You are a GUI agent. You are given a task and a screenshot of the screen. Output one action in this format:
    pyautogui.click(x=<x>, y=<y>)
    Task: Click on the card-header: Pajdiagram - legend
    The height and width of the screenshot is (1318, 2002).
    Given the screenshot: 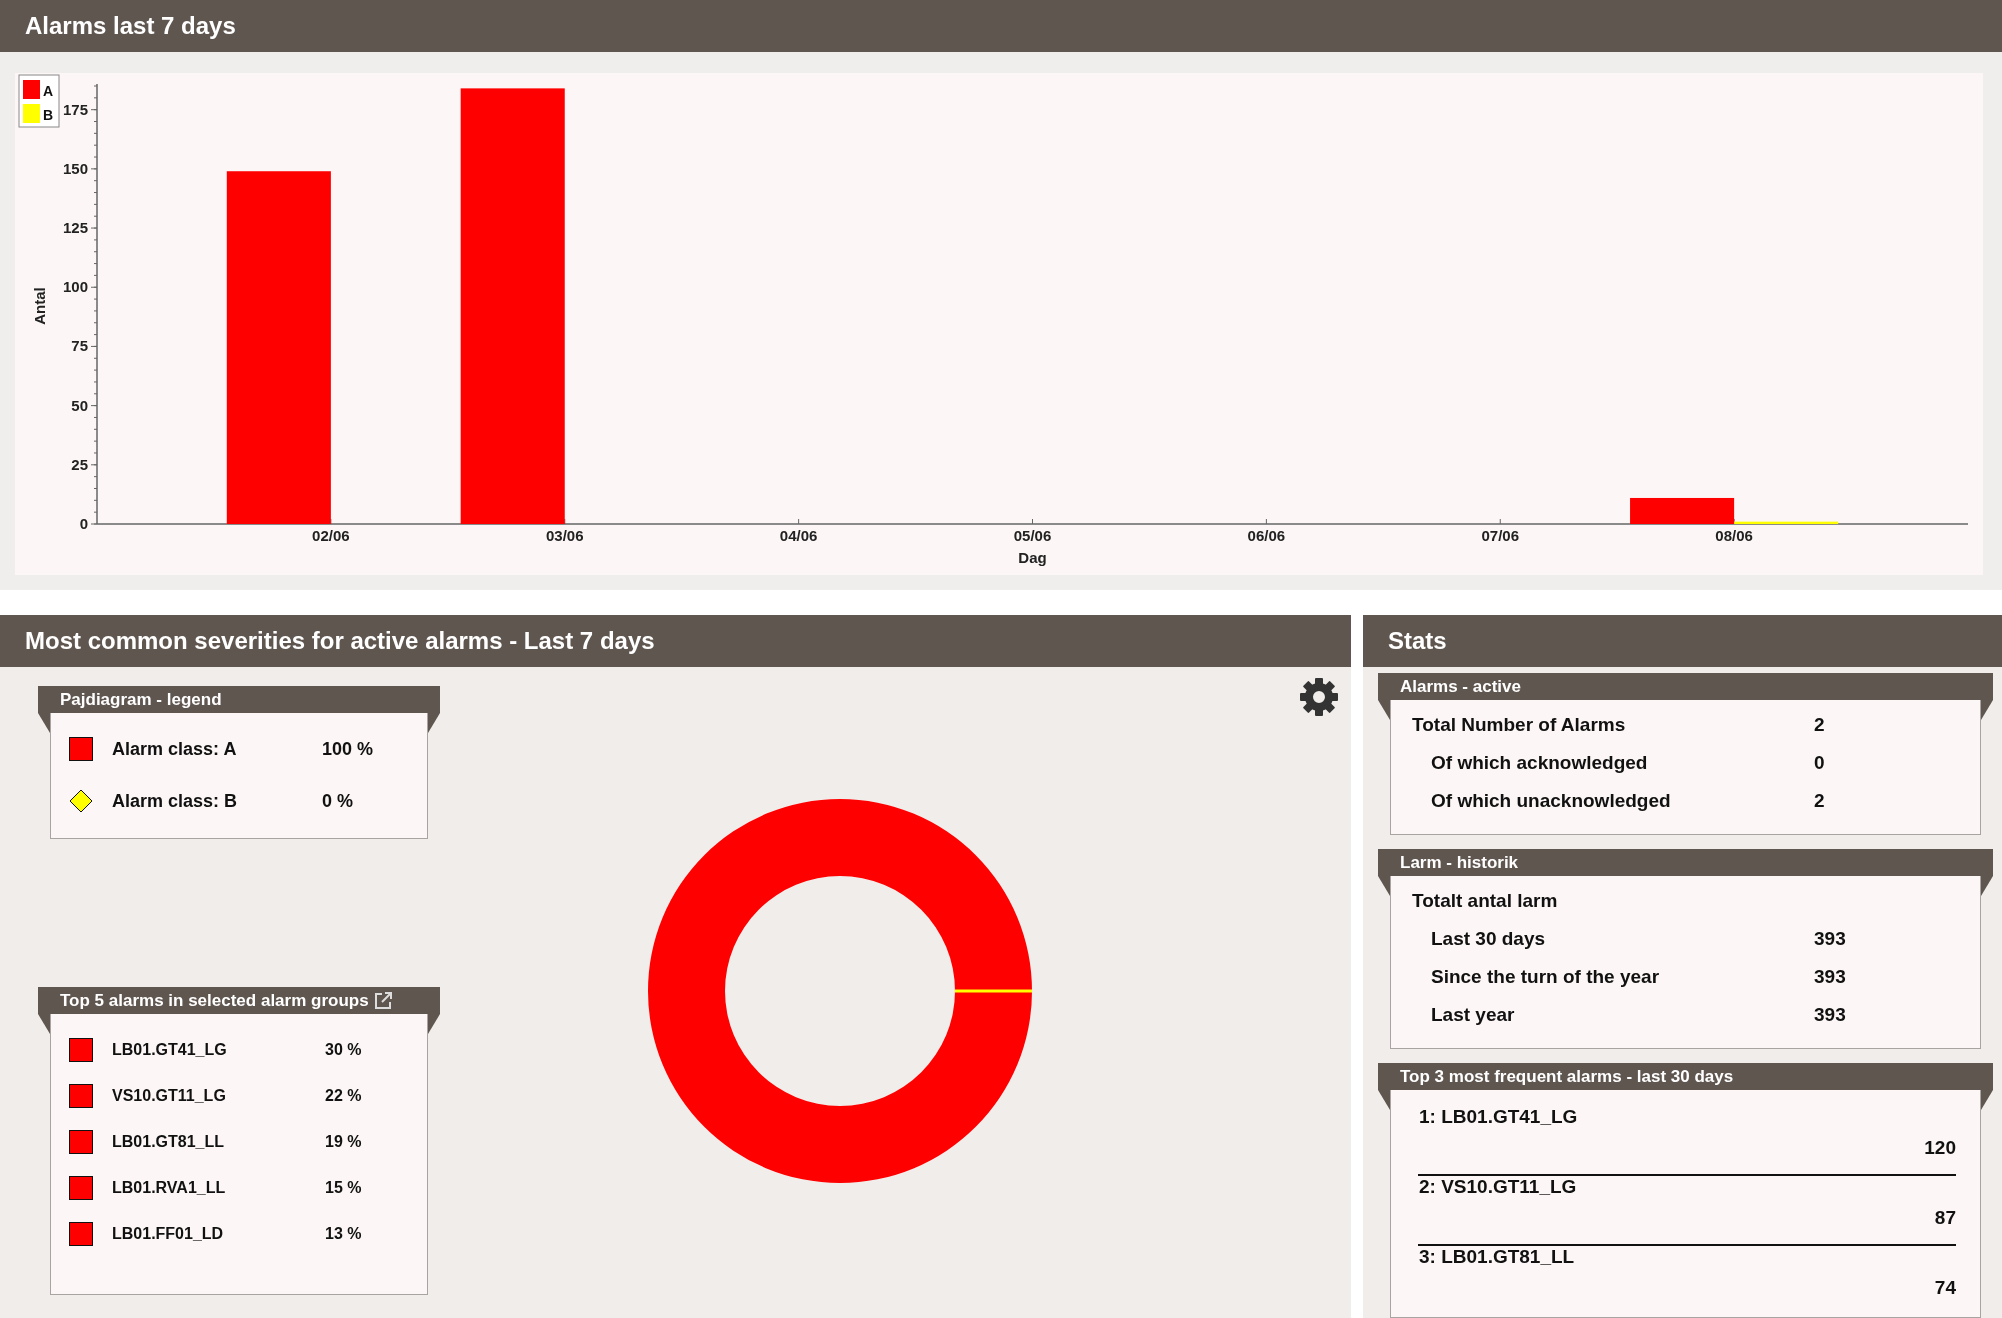 What is the action you would take?
    pyautogui.click(x=239, y=699)
    